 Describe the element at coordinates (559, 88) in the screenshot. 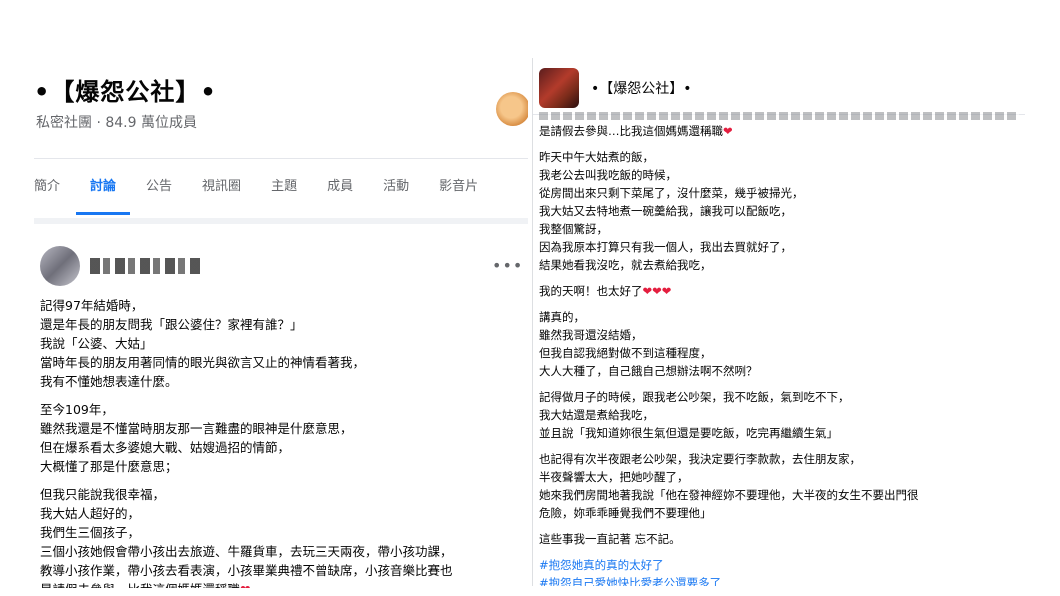

I see `group-cover-thumbnail` at that location.